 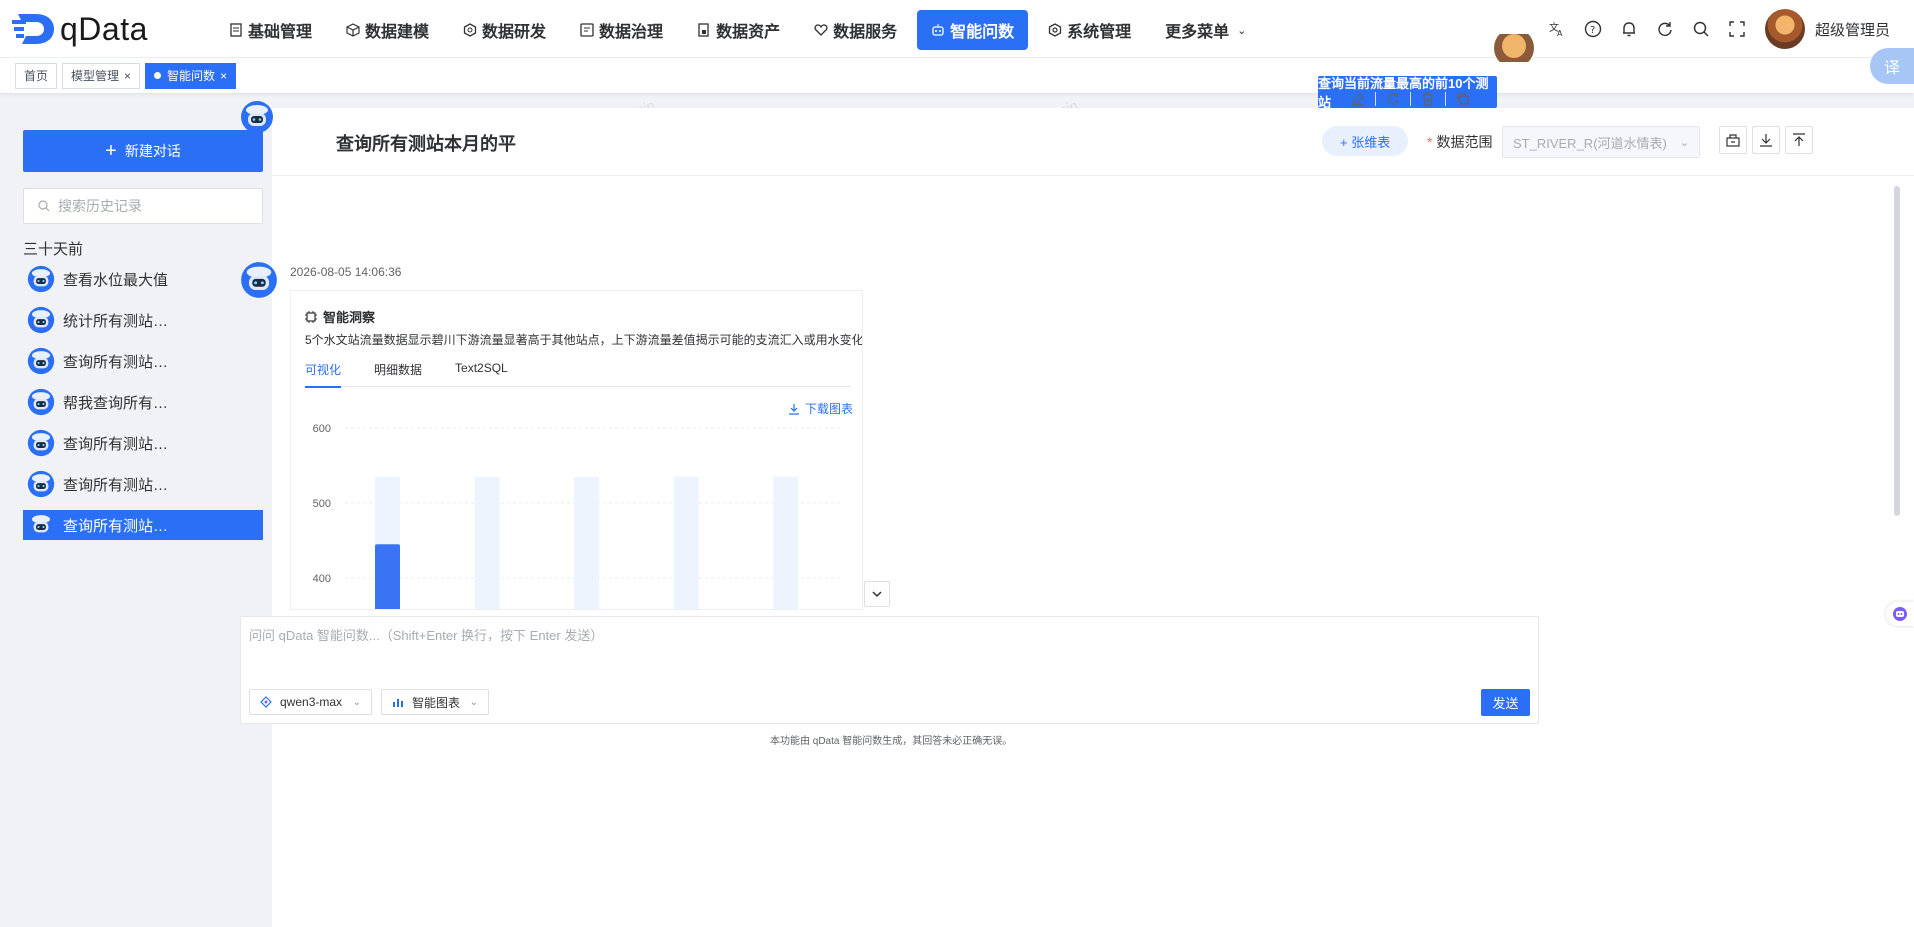 I want to click on delete-icon, so click(x=1428, y=99).